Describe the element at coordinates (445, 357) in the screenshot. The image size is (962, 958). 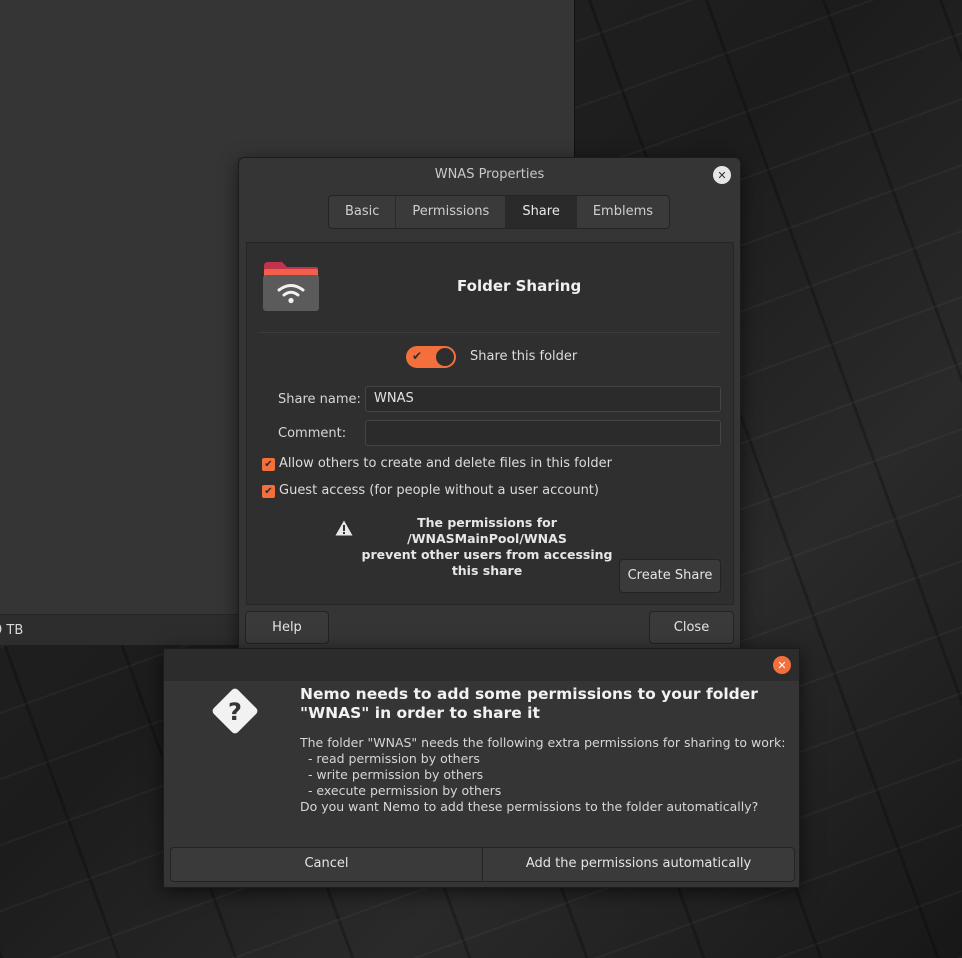
I see `toggle-knob` at that location.